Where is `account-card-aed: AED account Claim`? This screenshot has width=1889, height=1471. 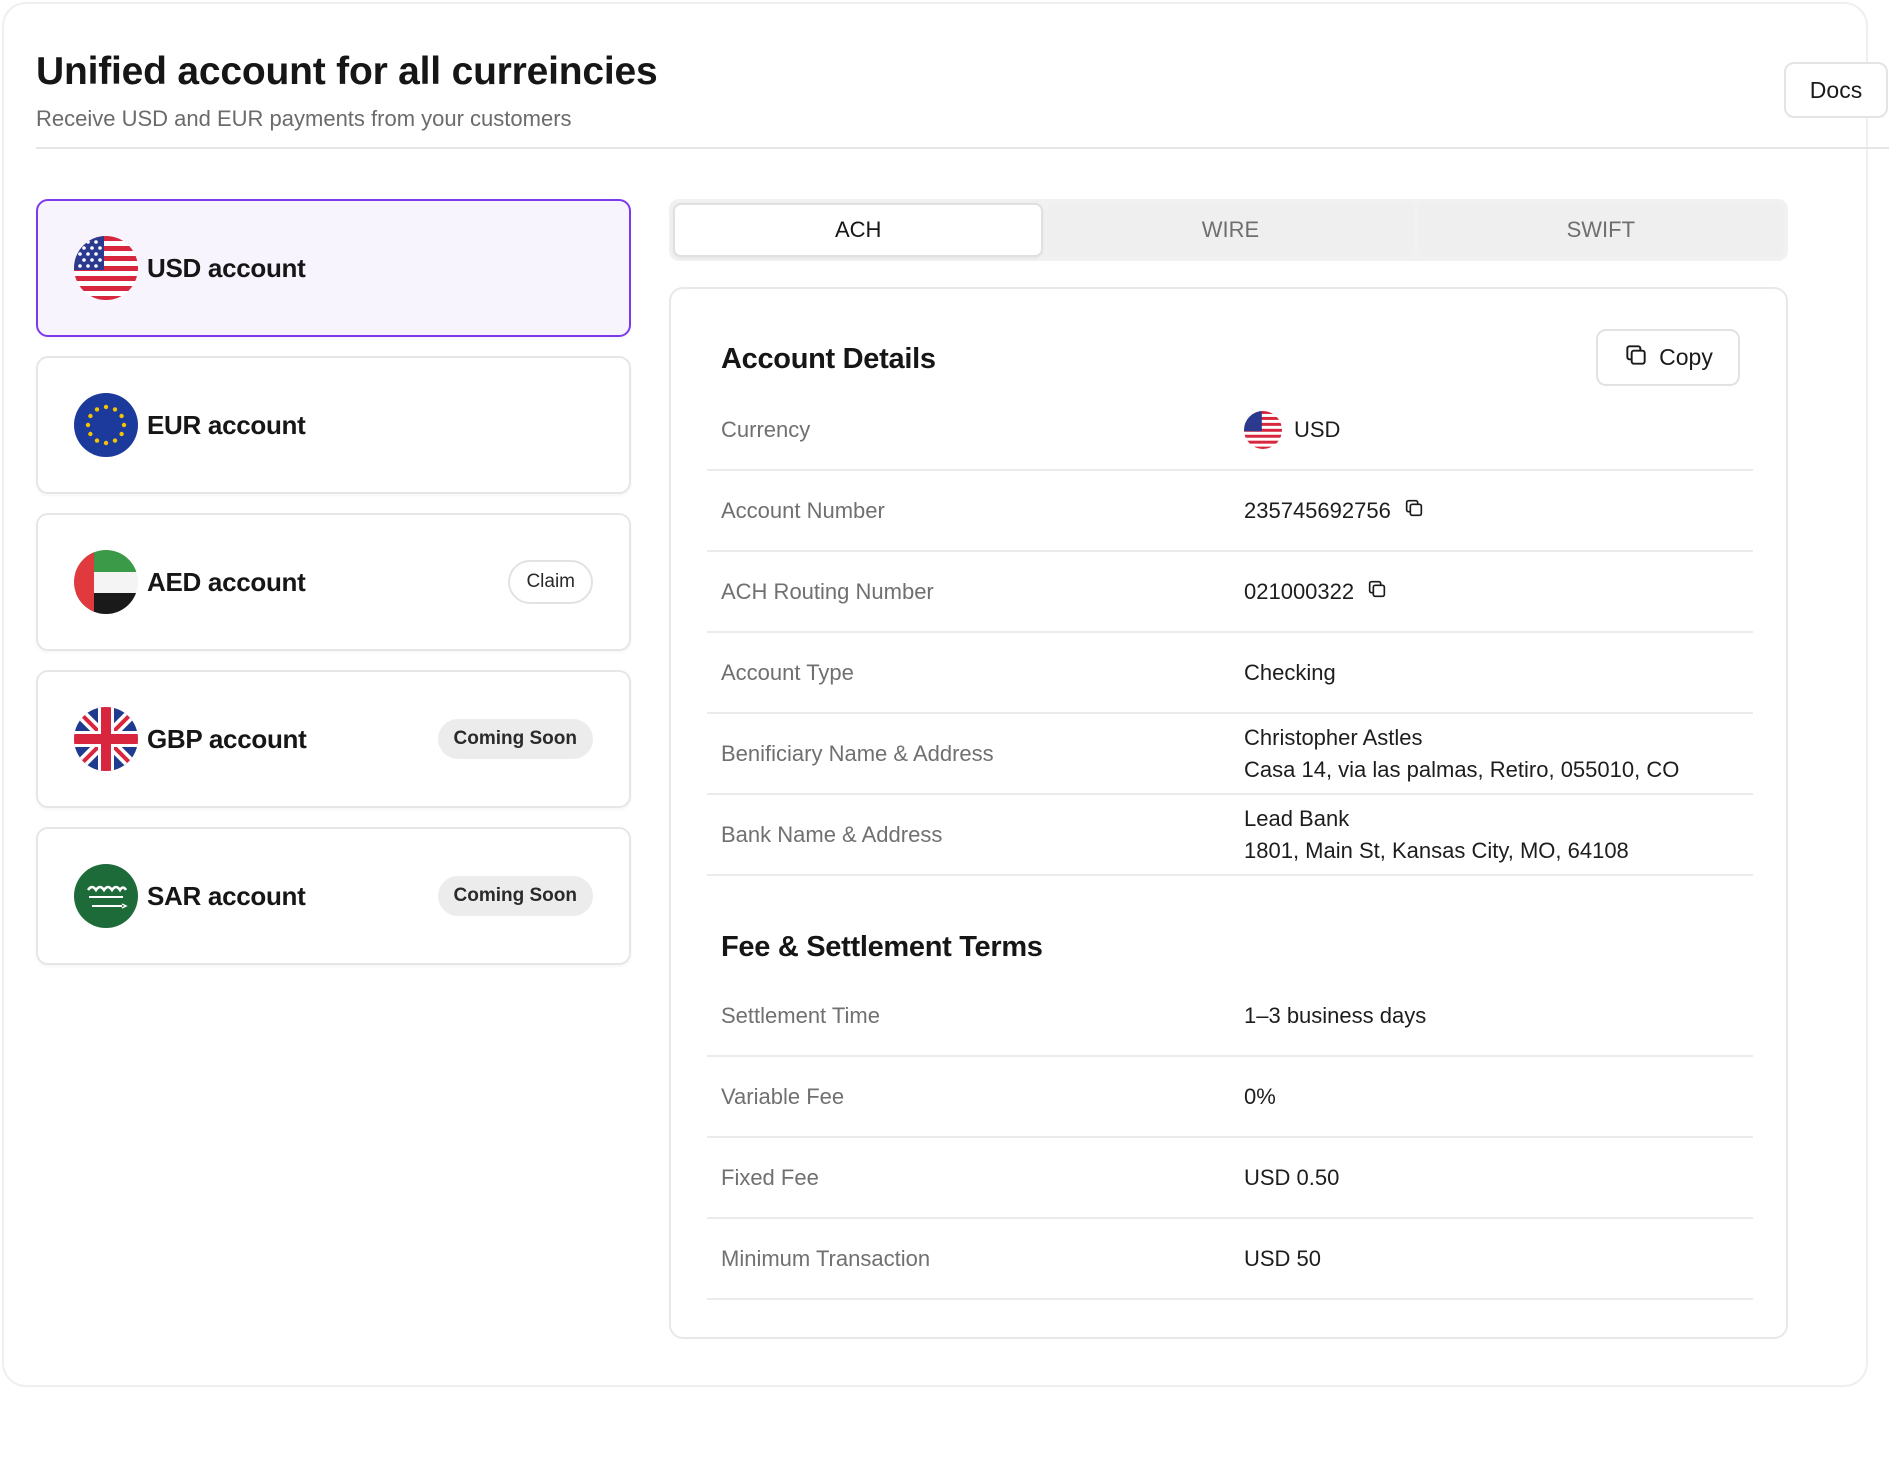 account-card-aed: AED account Claim is located at coordinates (333, 582).